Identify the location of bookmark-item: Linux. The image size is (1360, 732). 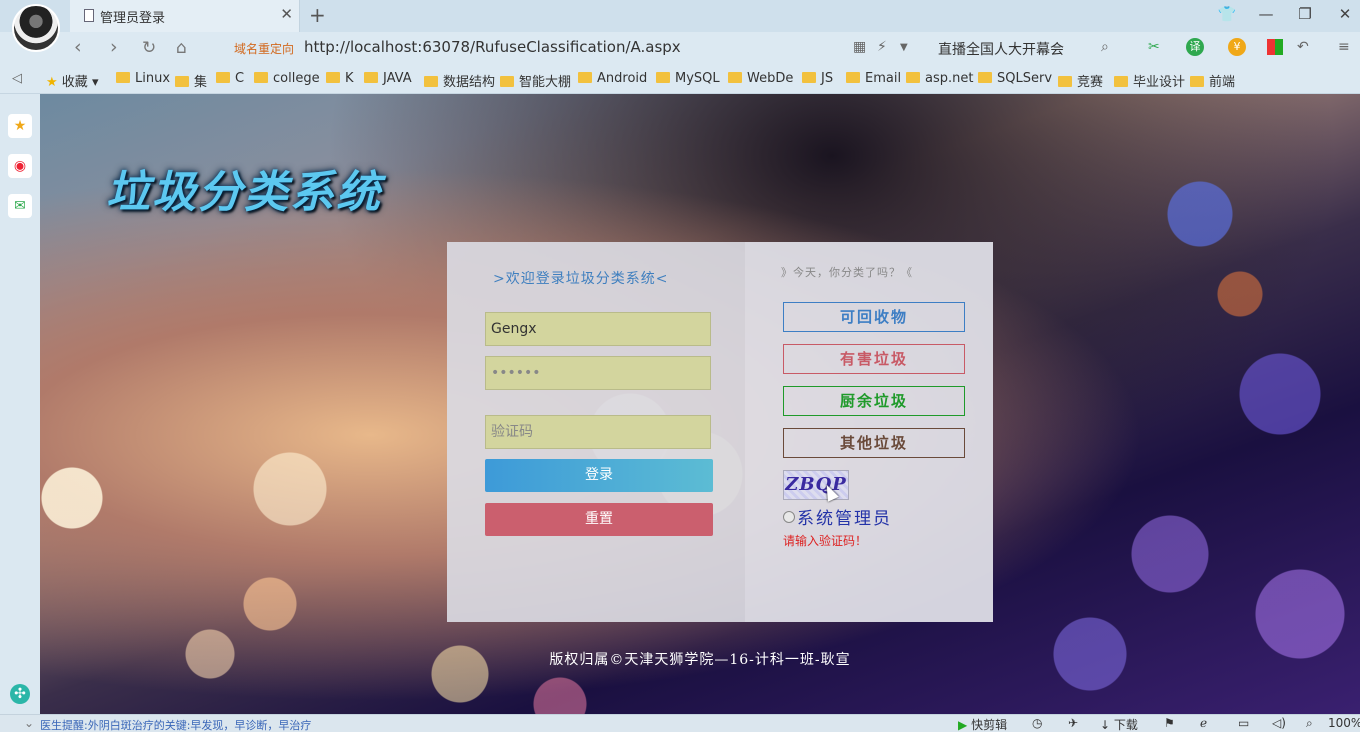
(143, 78).